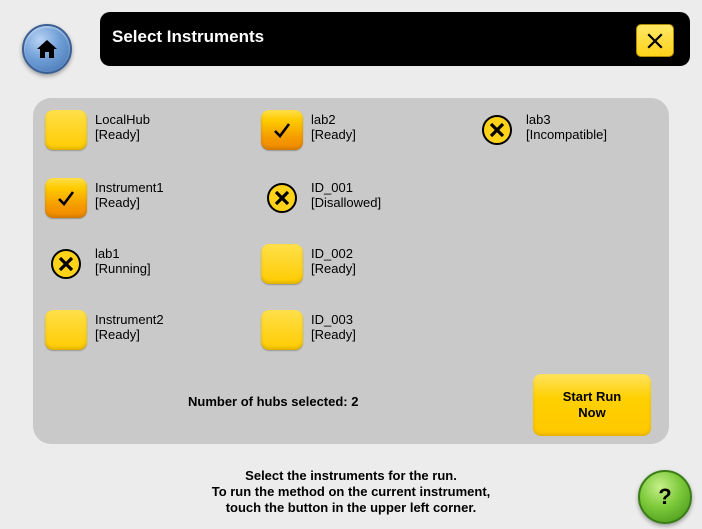 The height and width of the screenshot is (529, 702). Describe the element at coordinates (308, 330) in the screenshot. I see `instrument-item-id-003: ID_003 [Ready]` at that location.